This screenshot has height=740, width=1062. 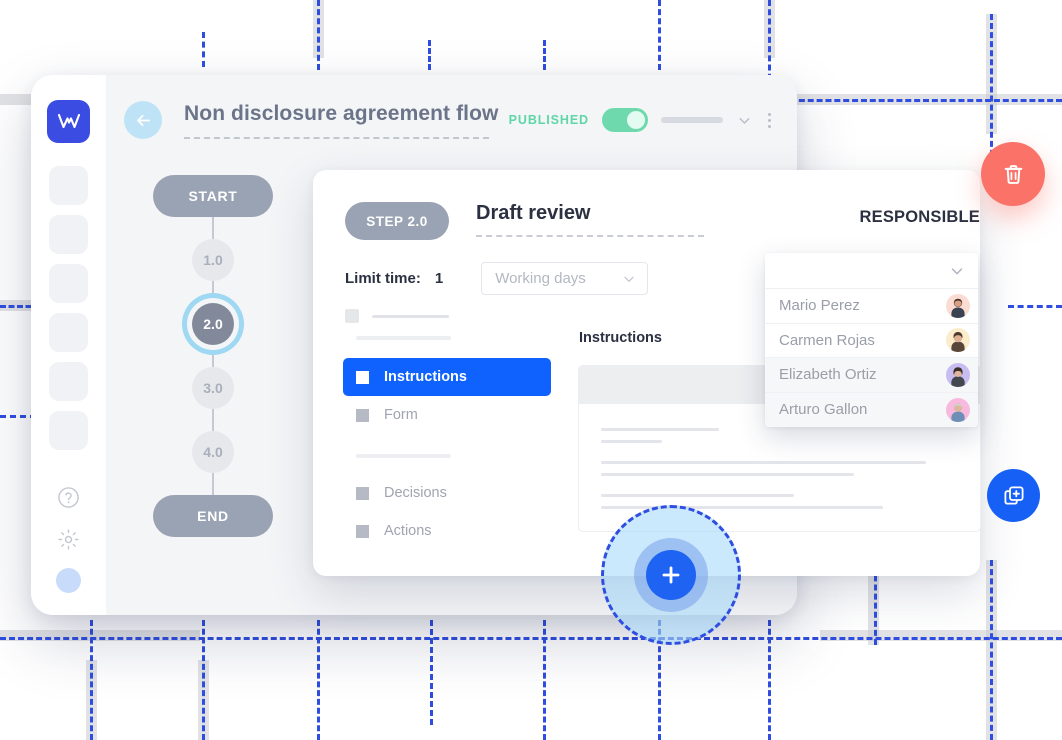 What do you see at coordinates (590, 218) in the screenshot?
I see `step-title: Draft review` at bounding box center [590, 218].